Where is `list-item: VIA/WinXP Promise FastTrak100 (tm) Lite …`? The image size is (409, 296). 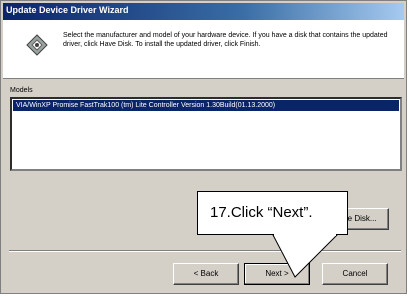 list-item: VIA/WinXP Promise FastTrak100 (tm) Lite … is located at coordinates (206, 105).